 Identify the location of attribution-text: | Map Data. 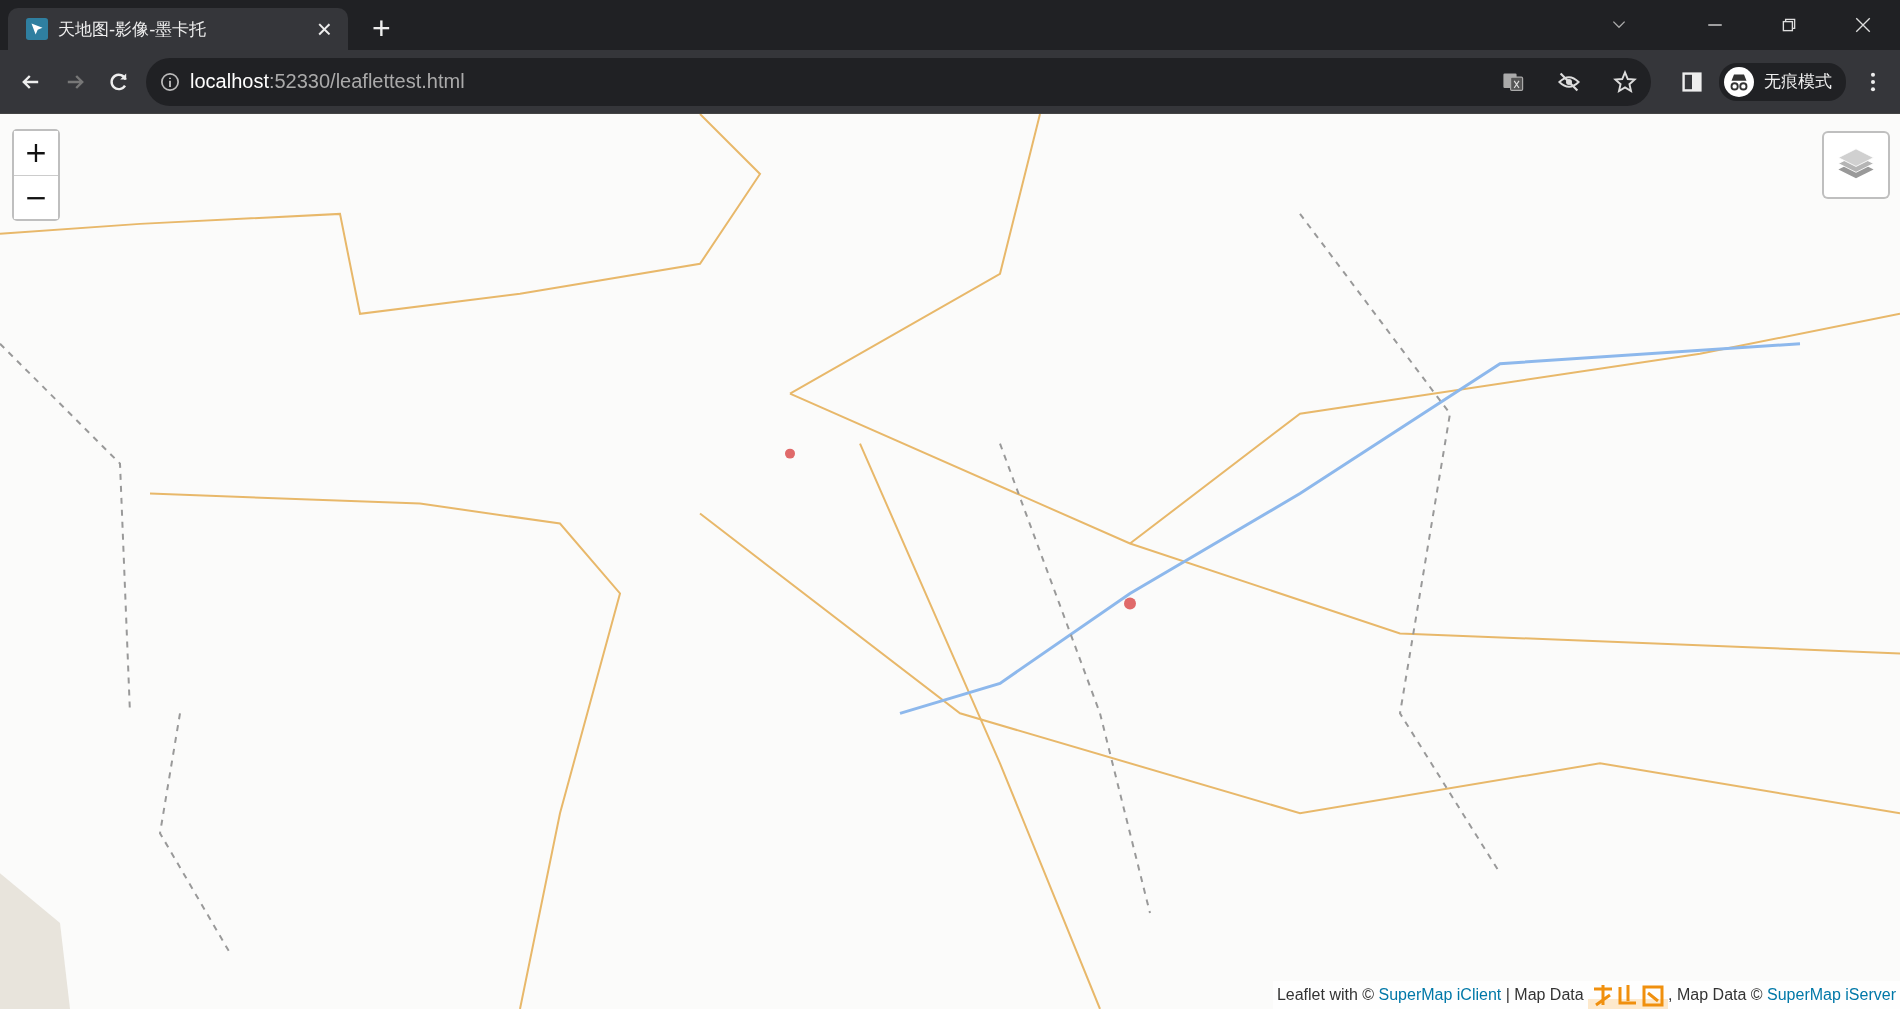
(1544, 994).